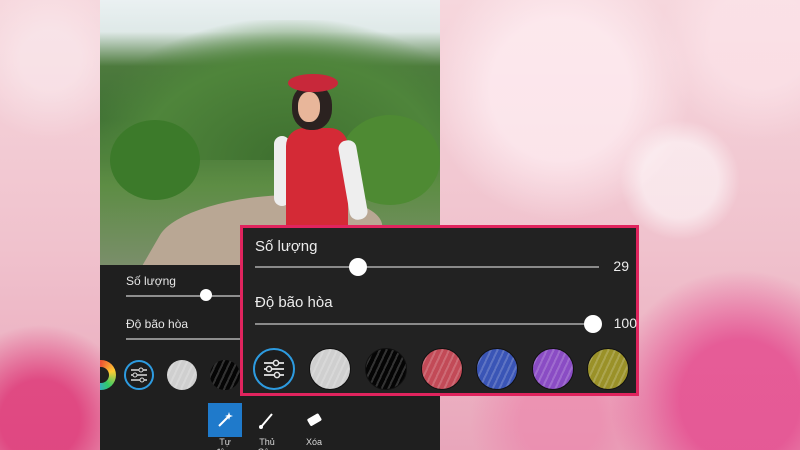 Image resolution: width=800 pixels, height=450 pixels. What do you see at coordinates (553, 369) in the screenshot?
I see `purple-swatch` at bounding box center [553, 369].